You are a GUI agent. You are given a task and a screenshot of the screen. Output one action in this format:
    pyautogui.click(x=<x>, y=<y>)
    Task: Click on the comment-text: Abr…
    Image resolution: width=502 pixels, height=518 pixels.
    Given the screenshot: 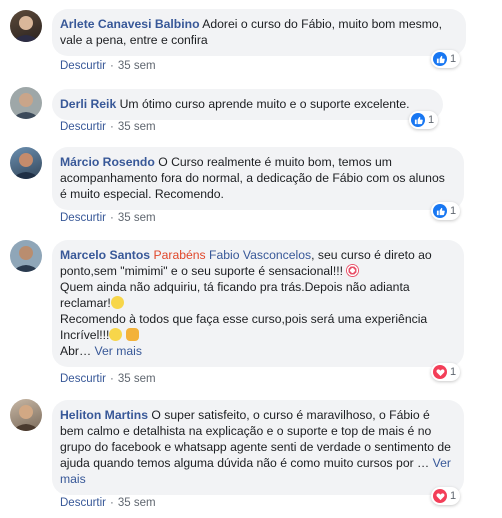 What is the action you would take?
    pyautogui.click(x=76, y=351)
    